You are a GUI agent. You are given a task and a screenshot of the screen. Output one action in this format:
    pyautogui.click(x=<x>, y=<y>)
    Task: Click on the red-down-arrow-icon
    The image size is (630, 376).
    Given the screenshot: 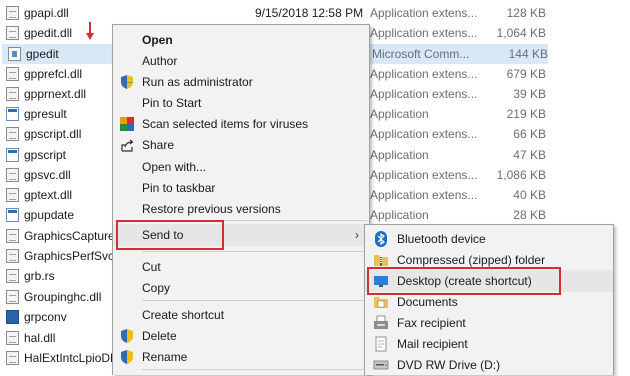 What is the action you would take?
    pyautogui.click(x=90, y=31)
    